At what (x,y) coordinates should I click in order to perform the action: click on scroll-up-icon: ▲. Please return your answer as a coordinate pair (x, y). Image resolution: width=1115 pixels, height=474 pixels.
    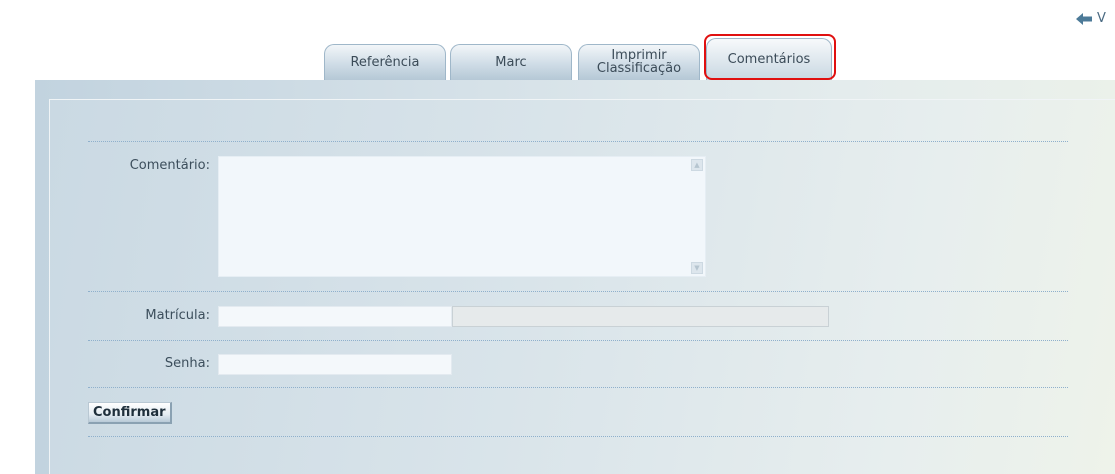
    Looking at the image, I should click on (697, 165).